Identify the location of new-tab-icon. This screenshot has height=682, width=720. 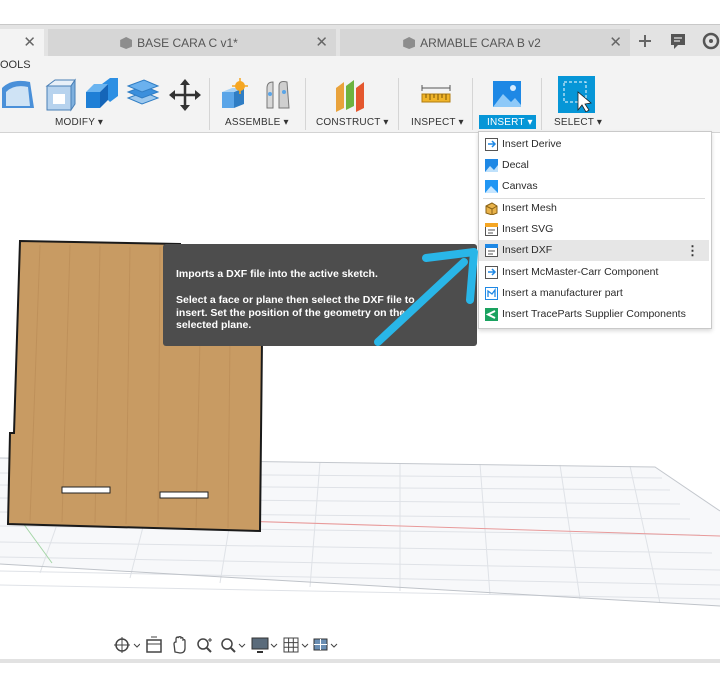
(645, 41).